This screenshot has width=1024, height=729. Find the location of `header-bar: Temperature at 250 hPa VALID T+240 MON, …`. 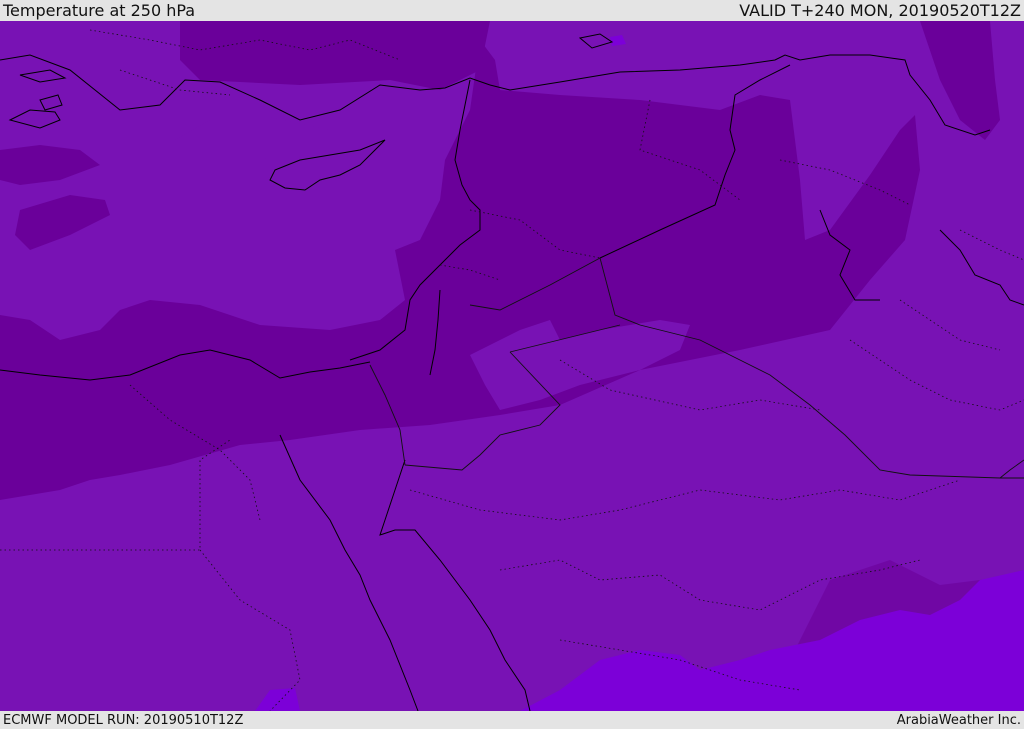

header-bar: Temperature at 250 hPa VALID T+240 MON, … is located at coordinates (512, 10).